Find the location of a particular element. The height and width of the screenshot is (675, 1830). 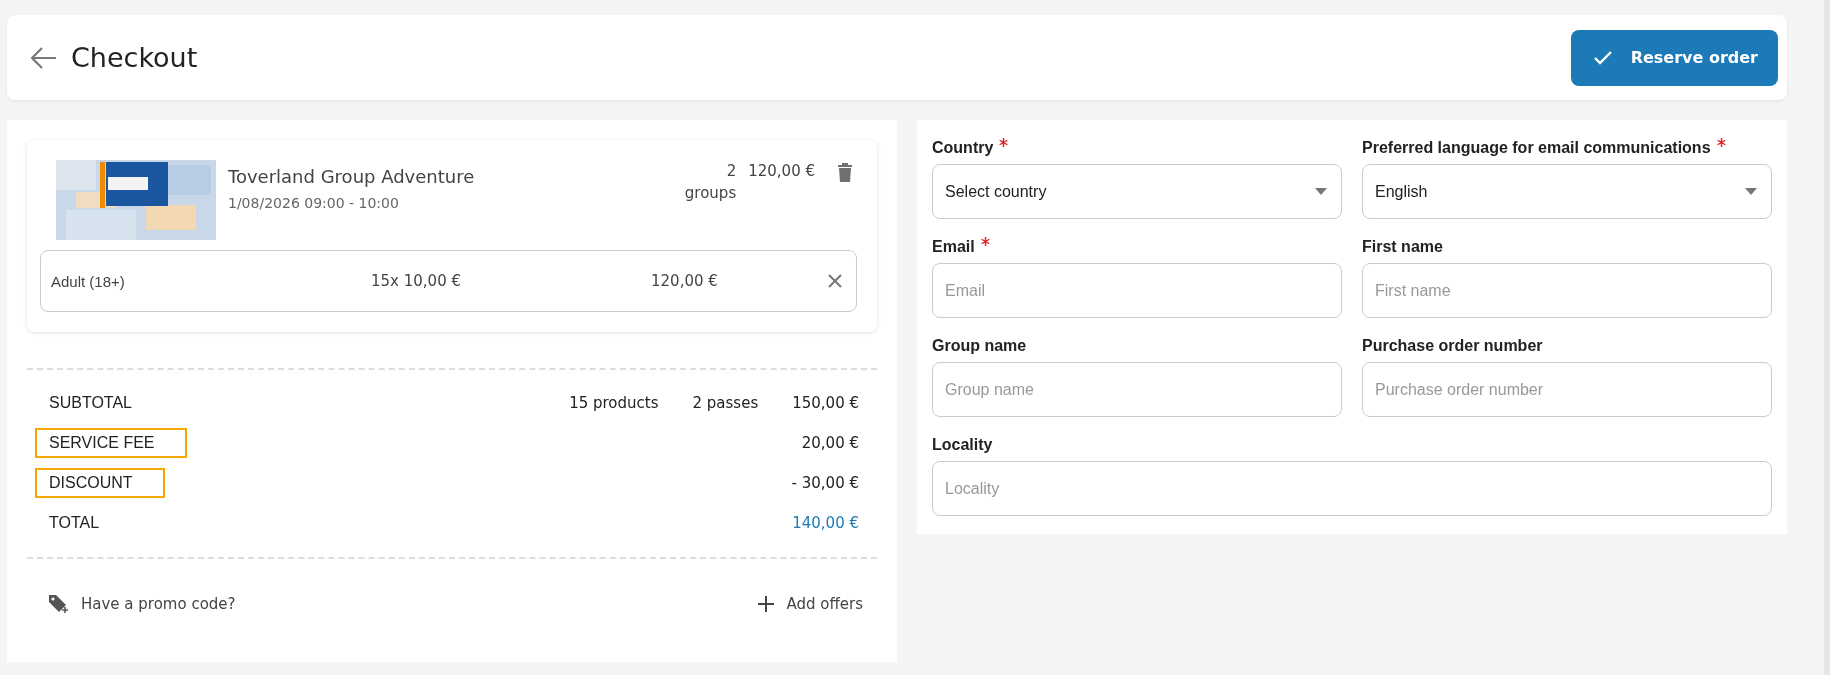

reserve-order-button: Reserve order is located at coordinates (1674, 57).